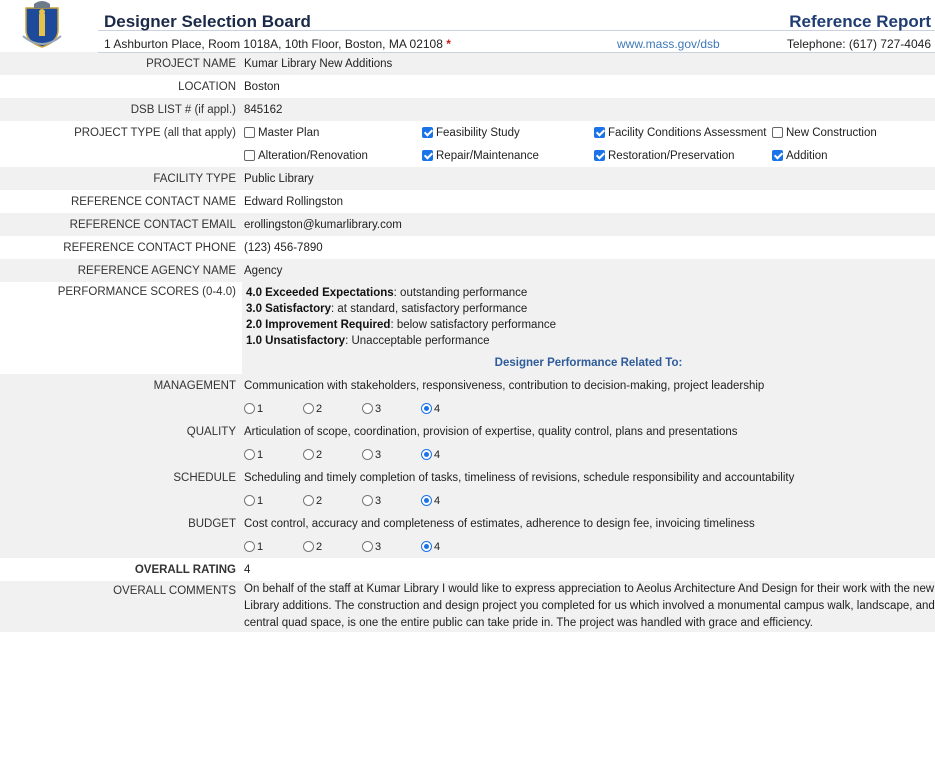 Image resolution: width=935 pixels, height=773 pixels. I want to click on project-type-option: Repair/Maintenance, so click(508, 156).